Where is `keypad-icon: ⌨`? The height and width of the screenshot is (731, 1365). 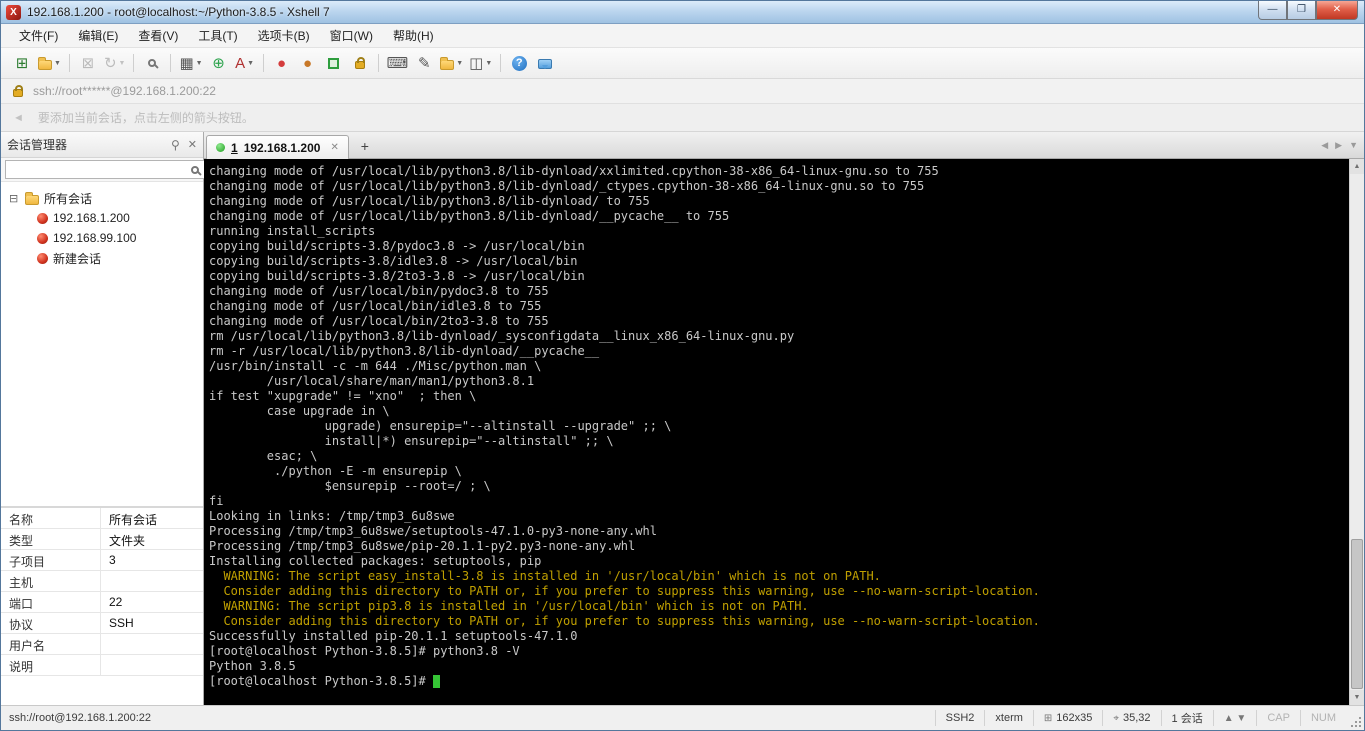
keypad-icon: ⌨ is located at coordinates (397, 63).